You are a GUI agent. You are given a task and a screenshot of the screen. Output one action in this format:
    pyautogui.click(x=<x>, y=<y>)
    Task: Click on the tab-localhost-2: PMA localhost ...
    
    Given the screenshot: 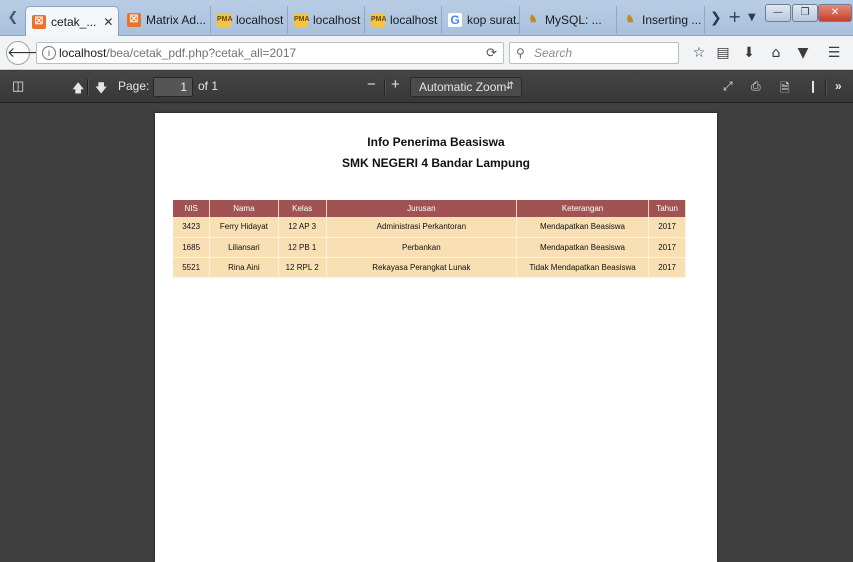 What is the action you would take?
    pyautogui.click(x=326, y=20)
    